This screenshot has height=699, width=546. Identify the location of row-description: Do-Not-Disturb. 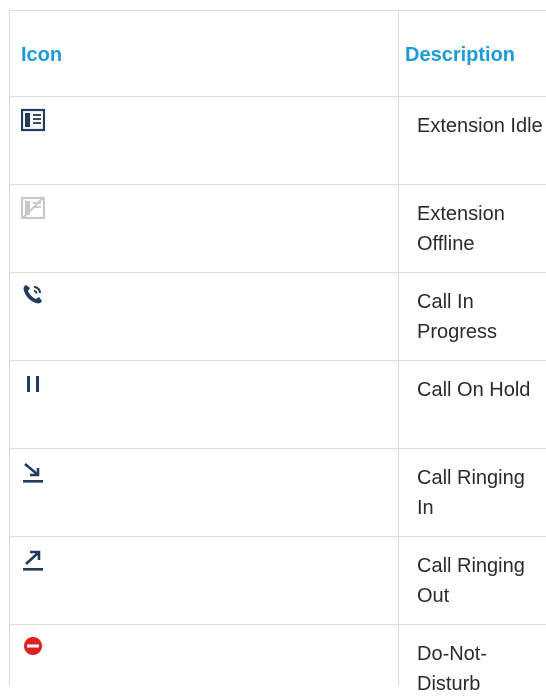
(452, 669).